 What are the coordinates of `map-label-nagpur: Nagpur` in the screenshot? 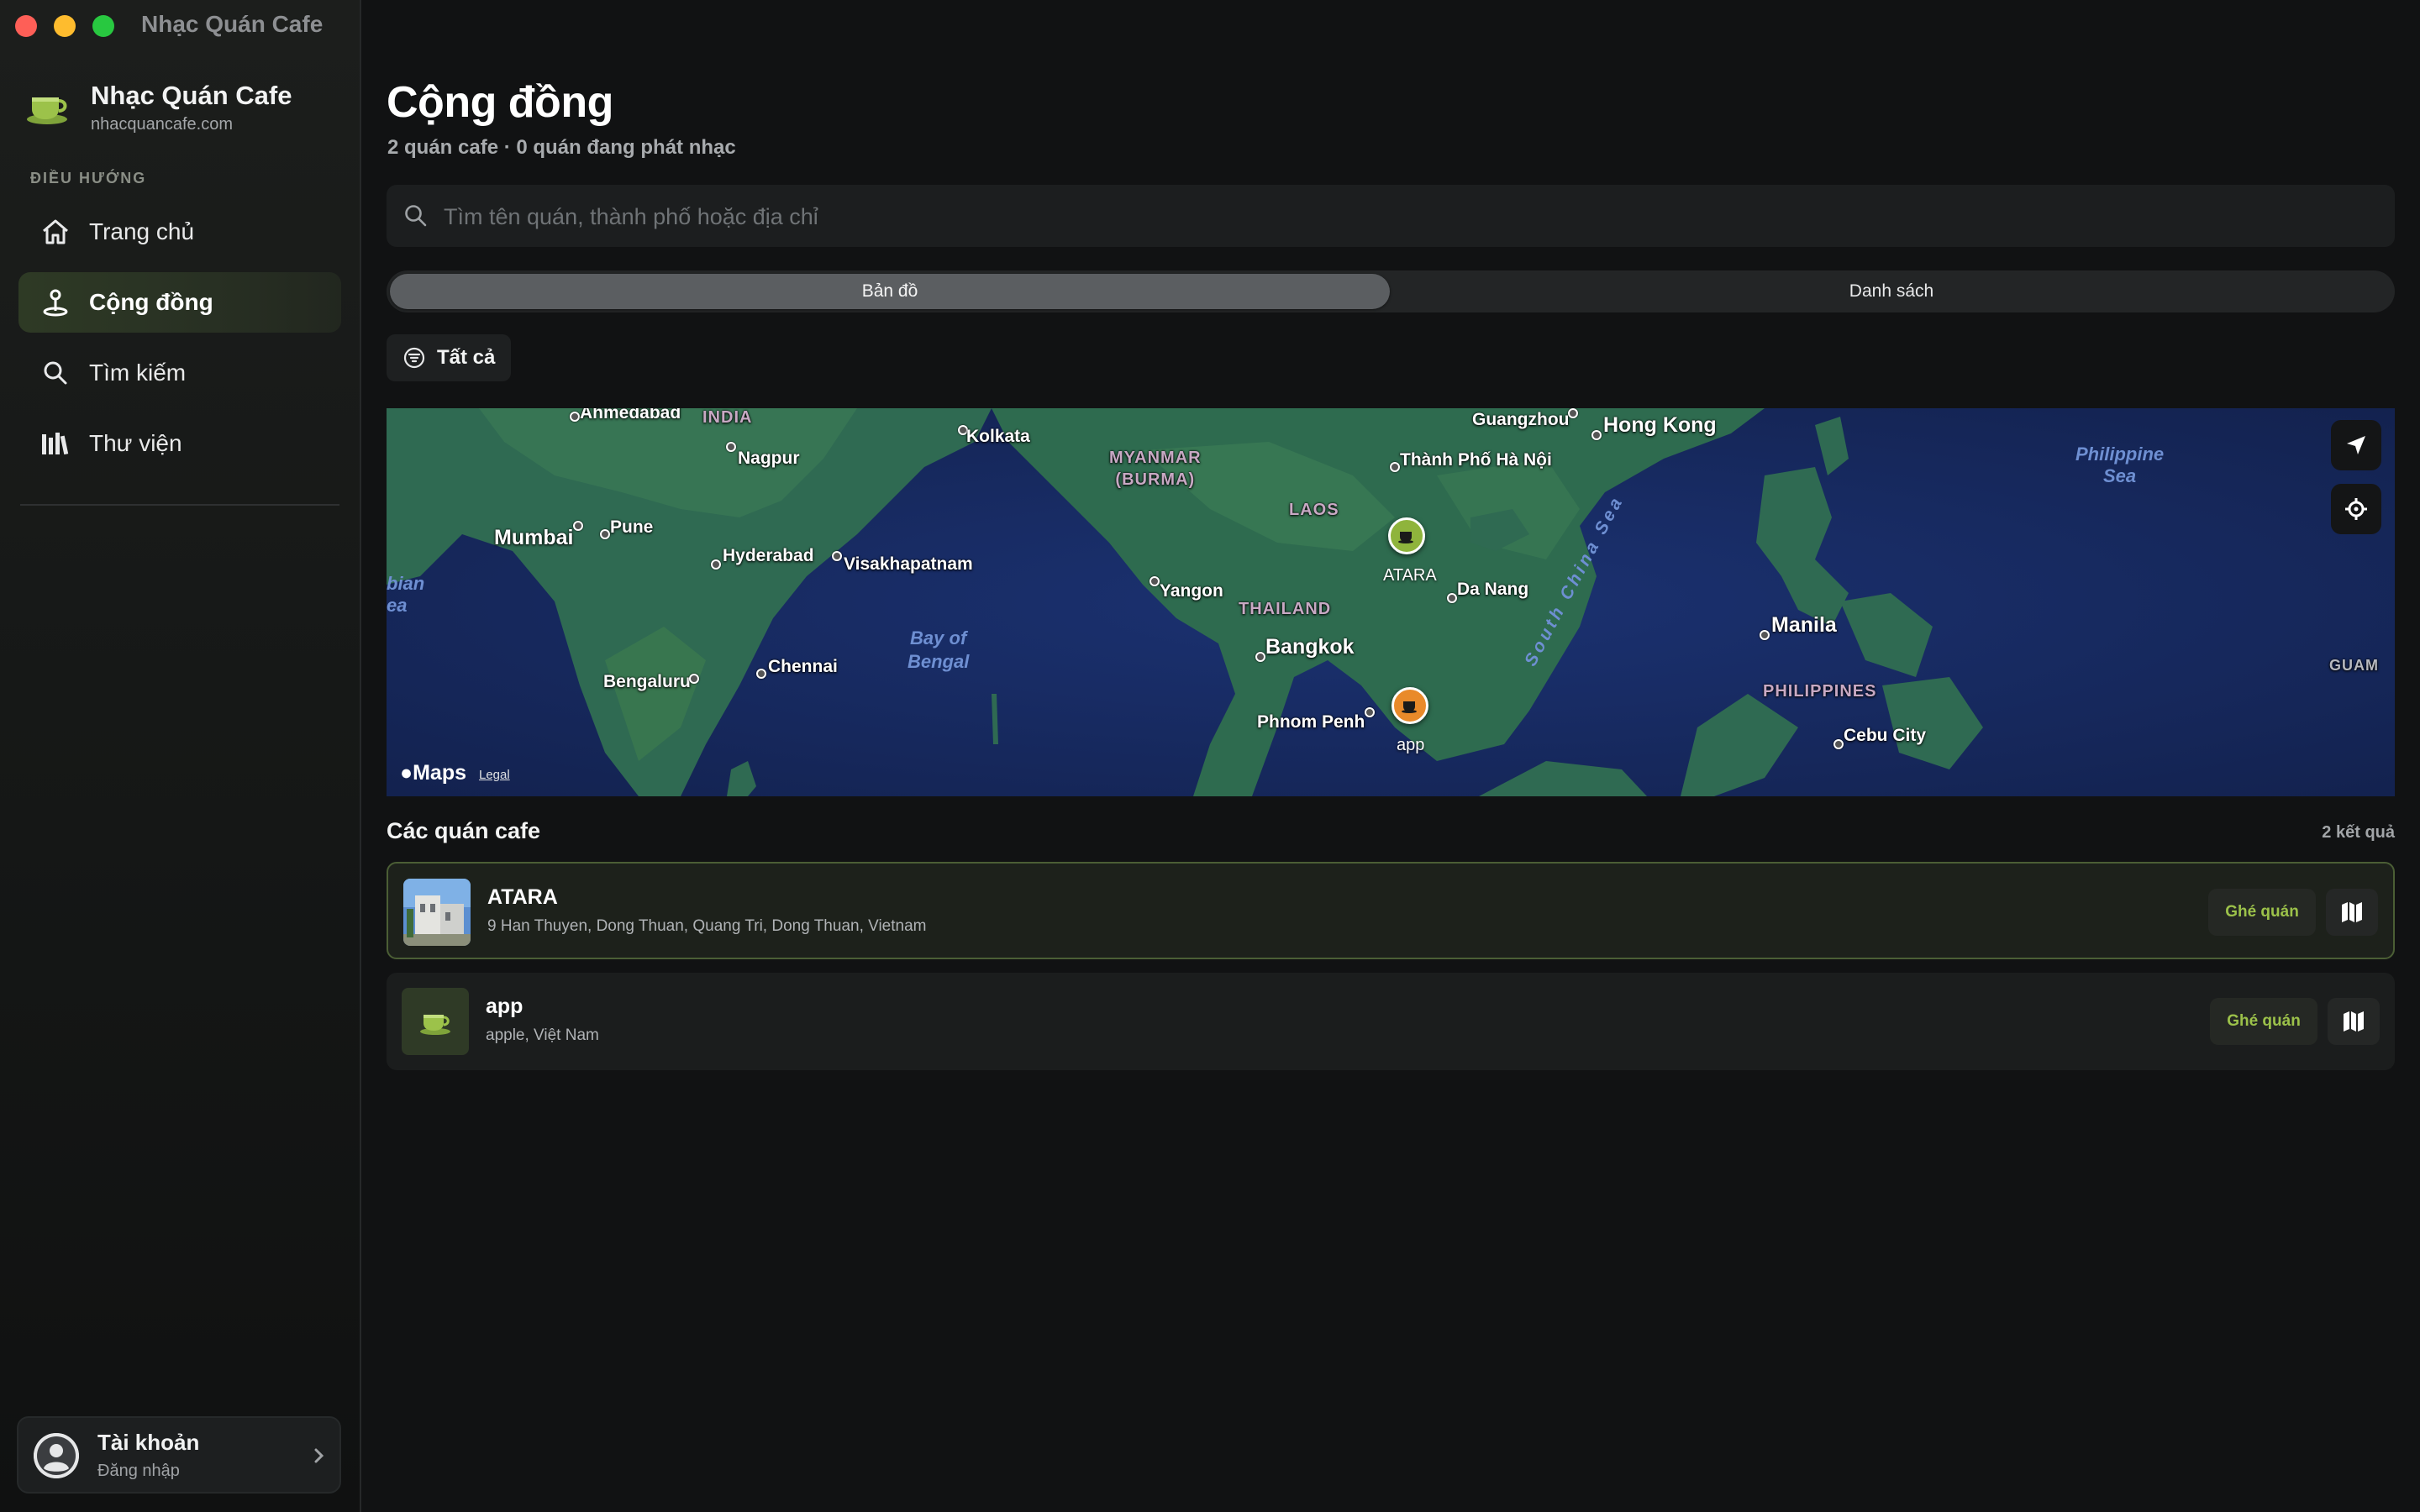 It's located at (769, 458).